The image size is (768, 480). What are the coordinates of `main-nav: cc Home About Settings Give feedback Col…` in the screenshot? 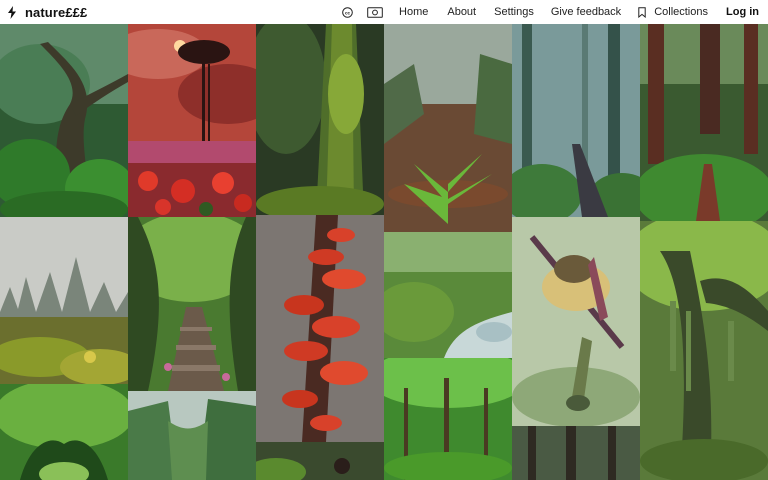 It's located at (555, 12).